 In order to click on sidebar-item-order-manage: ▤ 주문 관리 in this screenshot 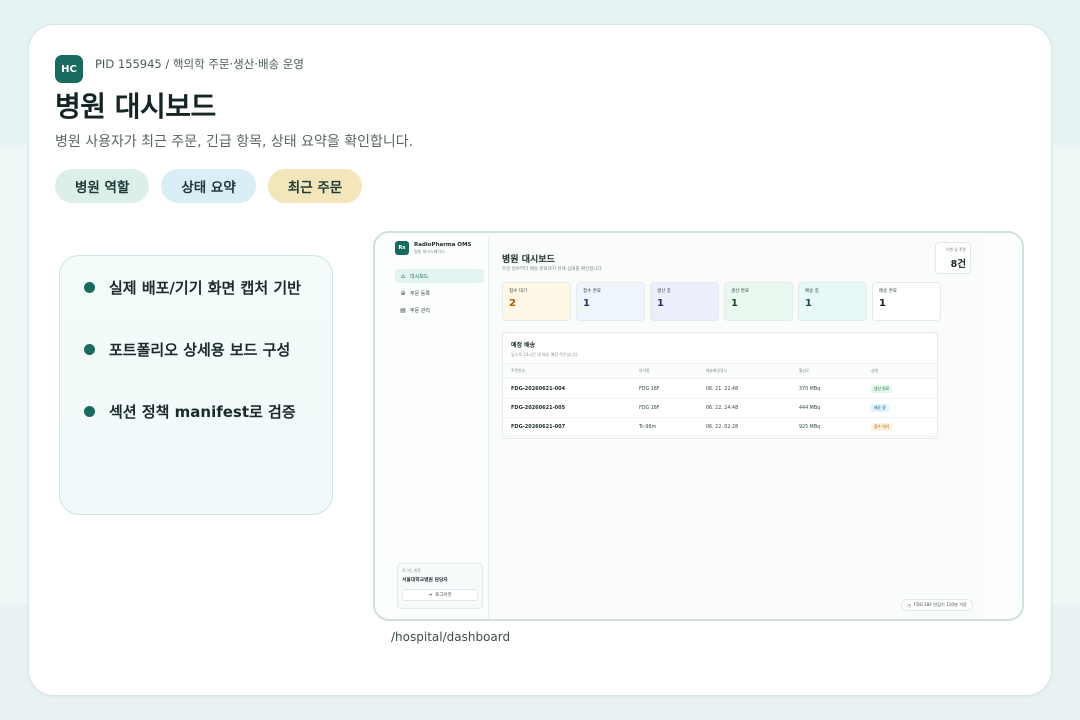, I will do `click(439, 310)`.